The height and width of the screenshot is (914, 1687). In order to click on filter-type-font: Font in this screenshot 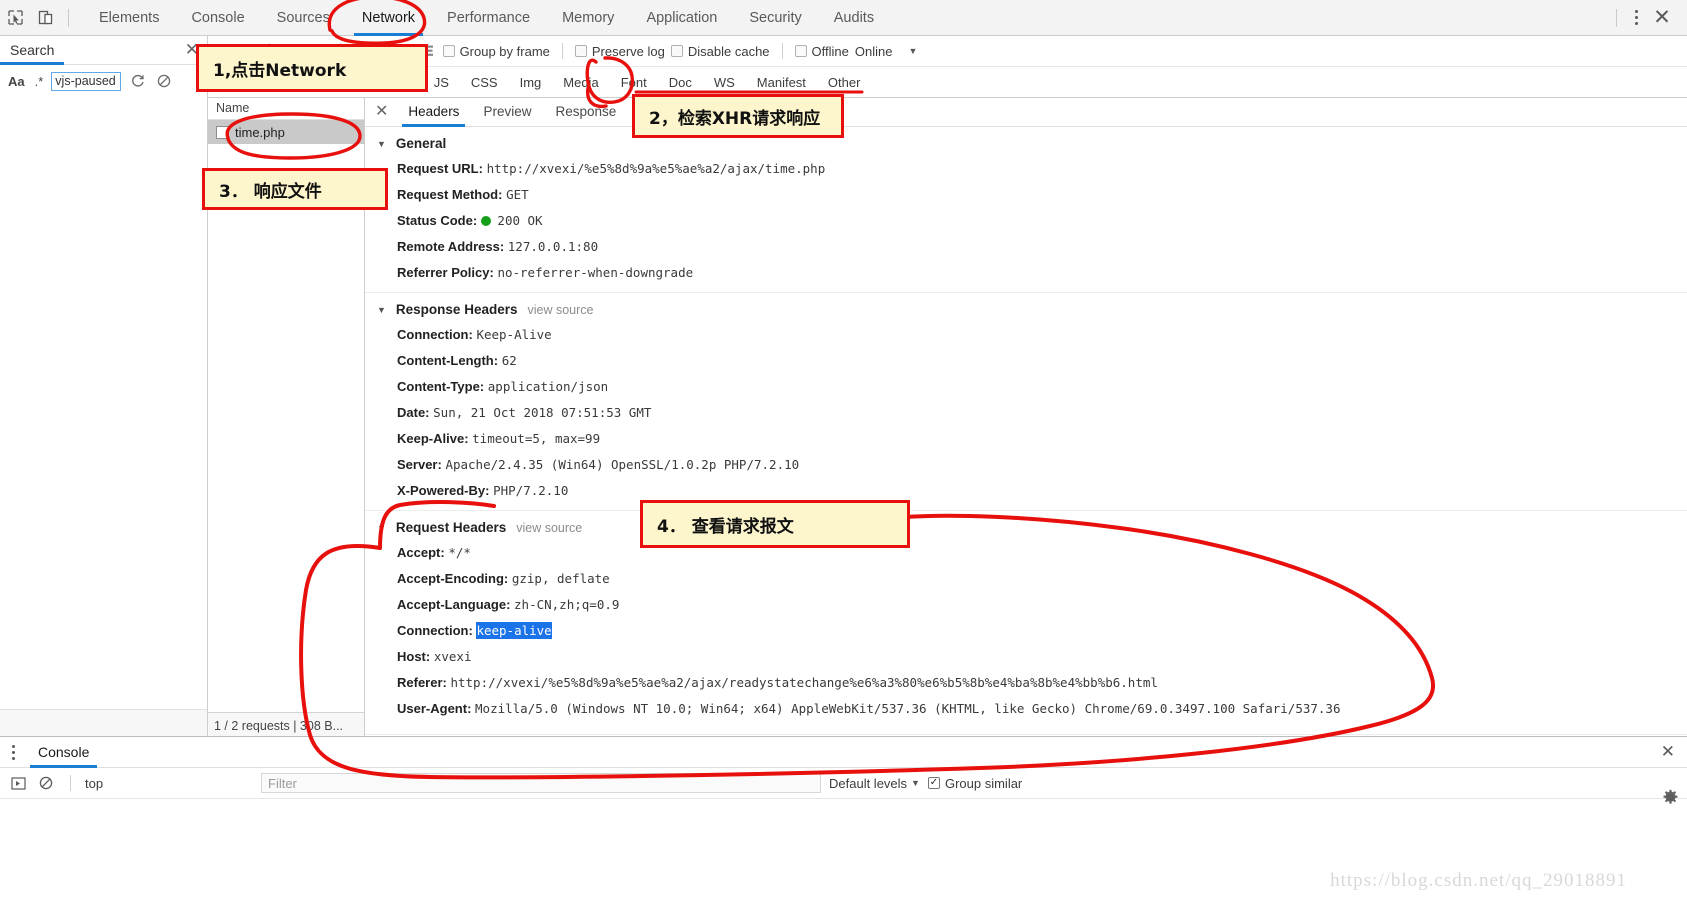, I will do `click(634, 82)`.